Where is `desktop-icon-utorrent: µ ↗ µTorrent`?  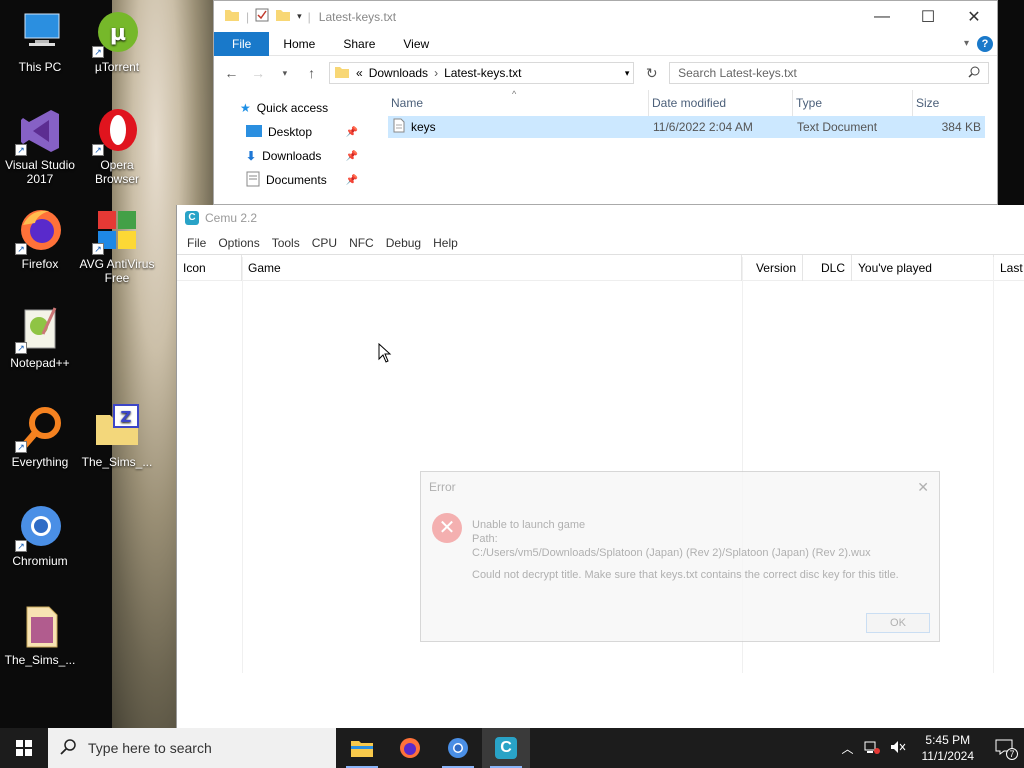 desktop-icon-utorrent: µ ↗ µTorrent is located at coordinates (117, 41).